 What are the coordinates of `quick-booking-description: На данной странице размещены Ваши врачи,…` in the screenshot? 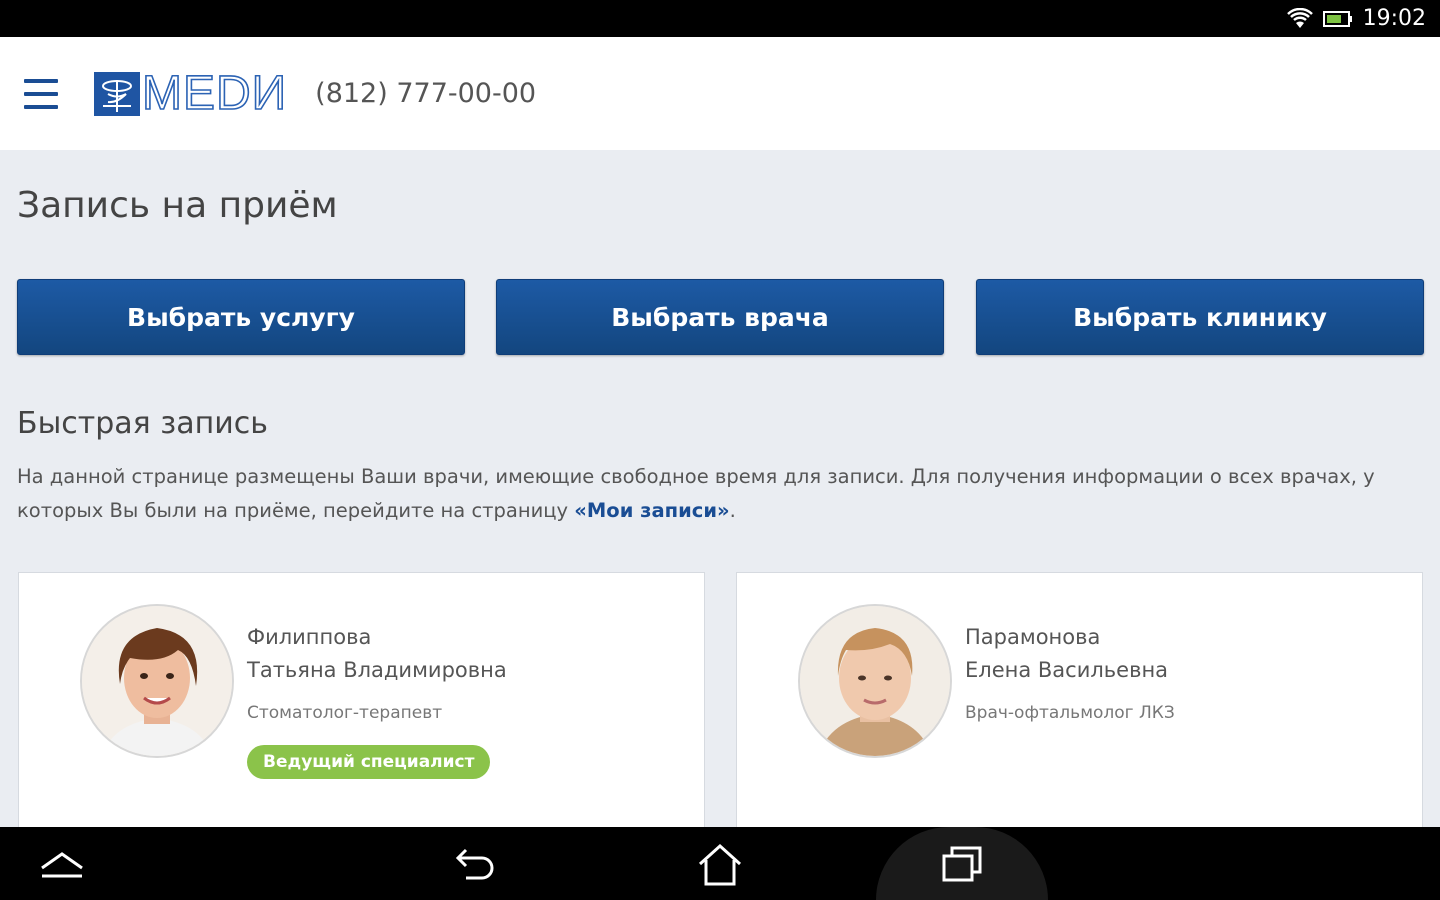 It's located at (696, 493).